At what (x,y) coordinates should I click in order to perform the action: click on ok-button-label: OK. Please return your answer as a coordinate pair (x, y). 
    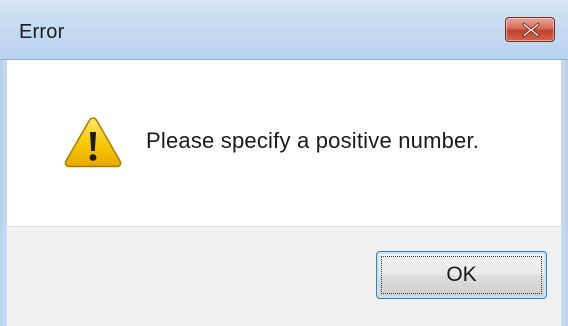
    Looking at the image, I should click on (461, 274).